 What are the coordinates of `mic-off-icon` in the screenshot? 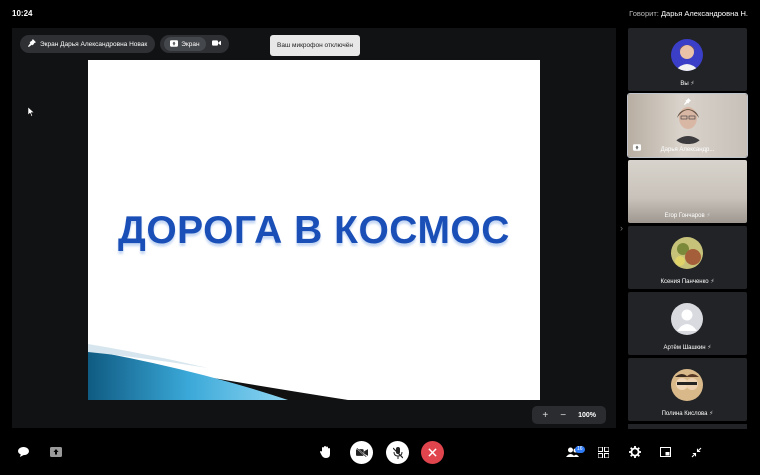 It's located at (397, 452).